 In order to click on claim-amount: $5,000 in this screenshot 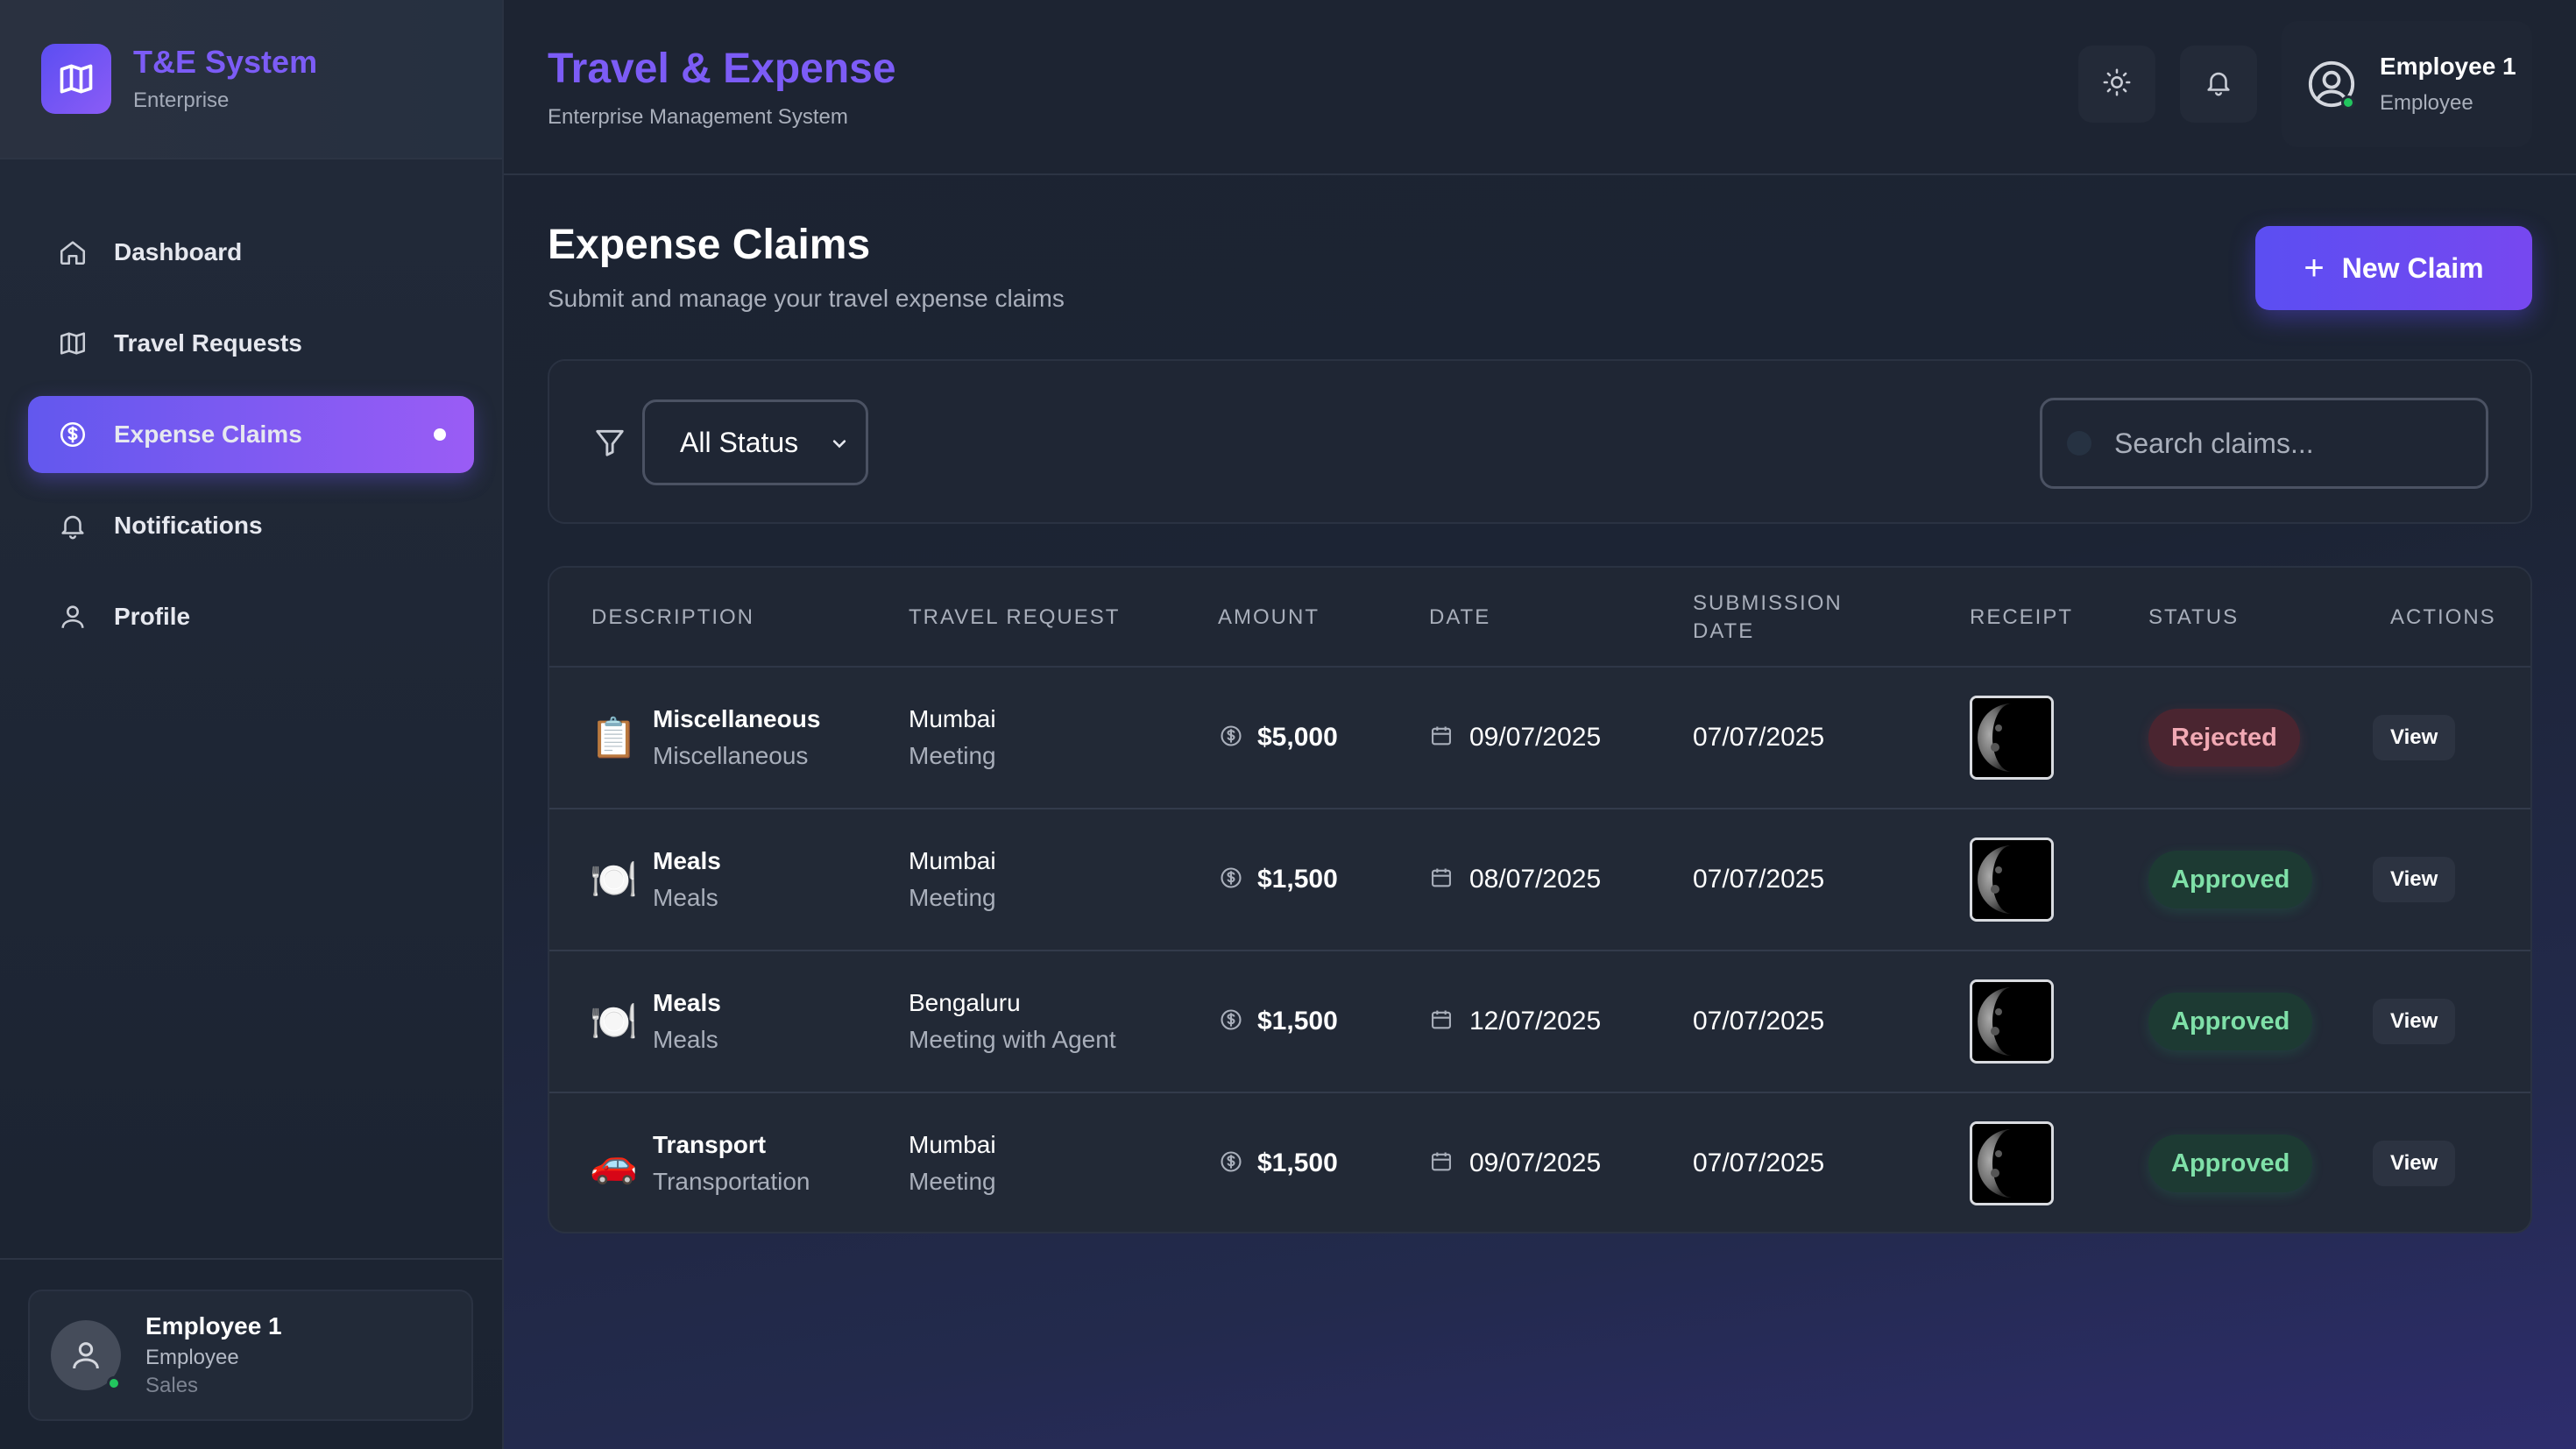, I will do `click(1297, 737)`.